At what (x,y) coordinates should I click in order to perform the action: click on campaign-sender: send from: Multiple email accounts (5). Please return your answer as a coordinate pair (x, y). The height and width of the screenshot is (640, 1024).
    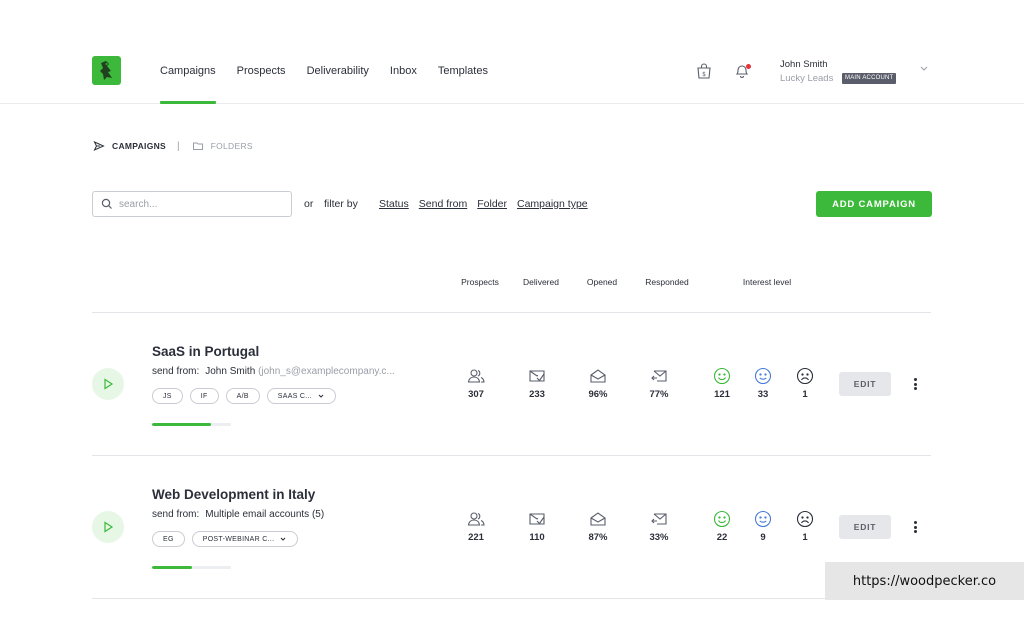
    Looking at the image, I should click on (238, 514).